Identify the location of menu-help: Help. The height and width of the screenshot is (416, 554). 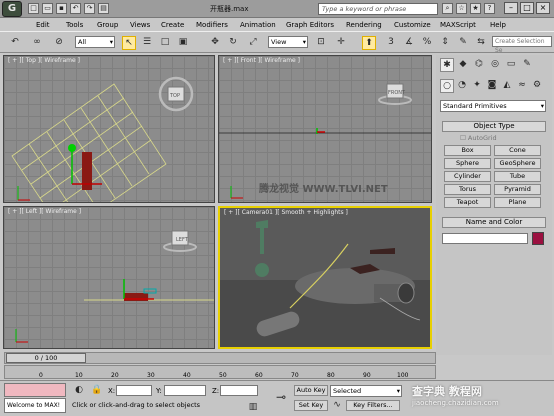
(498, 25).